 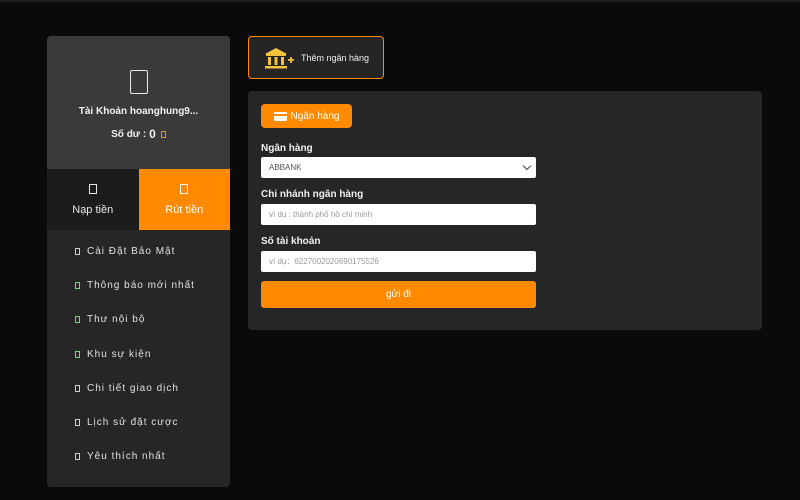 I want to click on account-number-input: ví dụ：6227002020690175526, so click(x=398, y=261).